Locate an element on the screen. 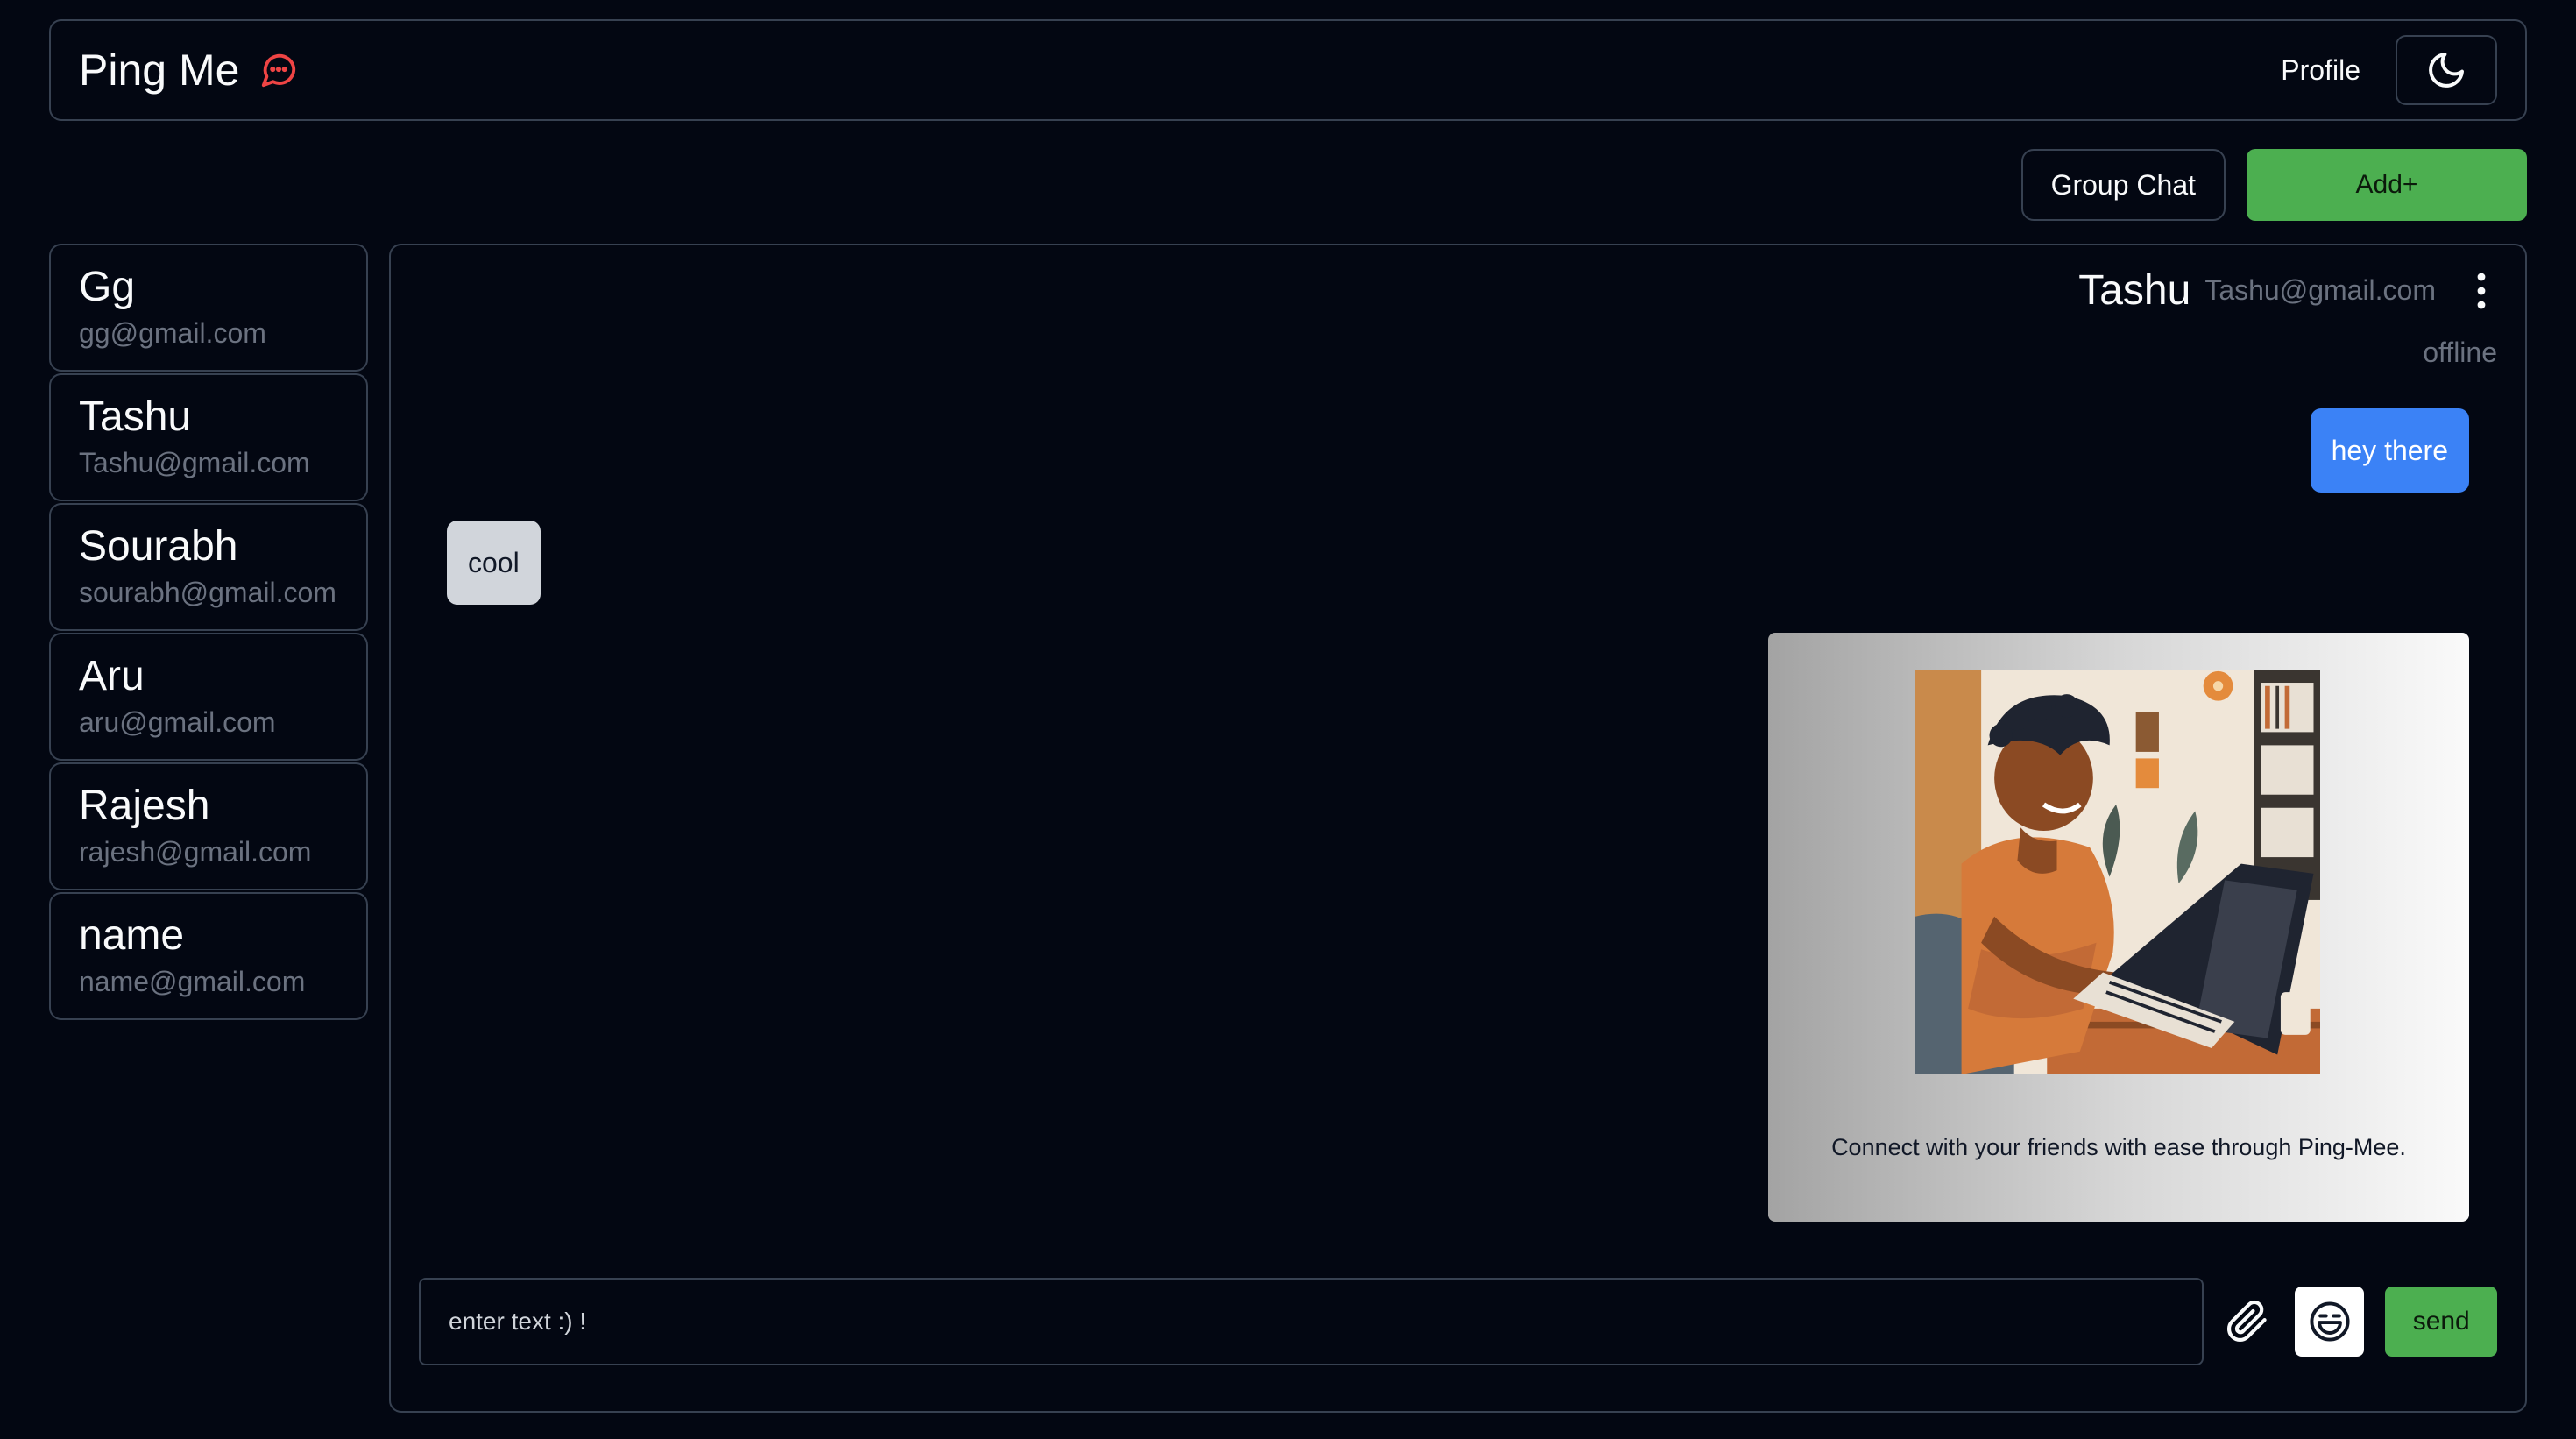  emoji-icon is located at coordinates (2330, 1321).